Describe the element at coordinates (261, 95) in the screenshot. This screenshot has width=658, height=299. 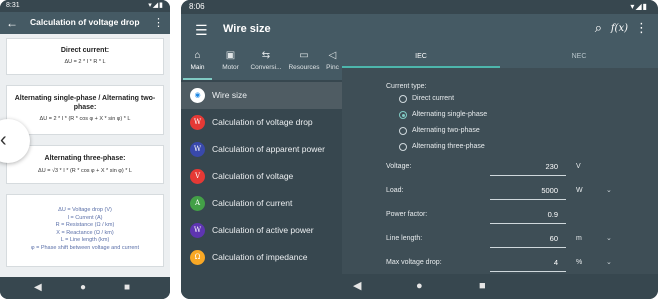
I see `menu-item-wire-size: ◉ Wire size` at that location.